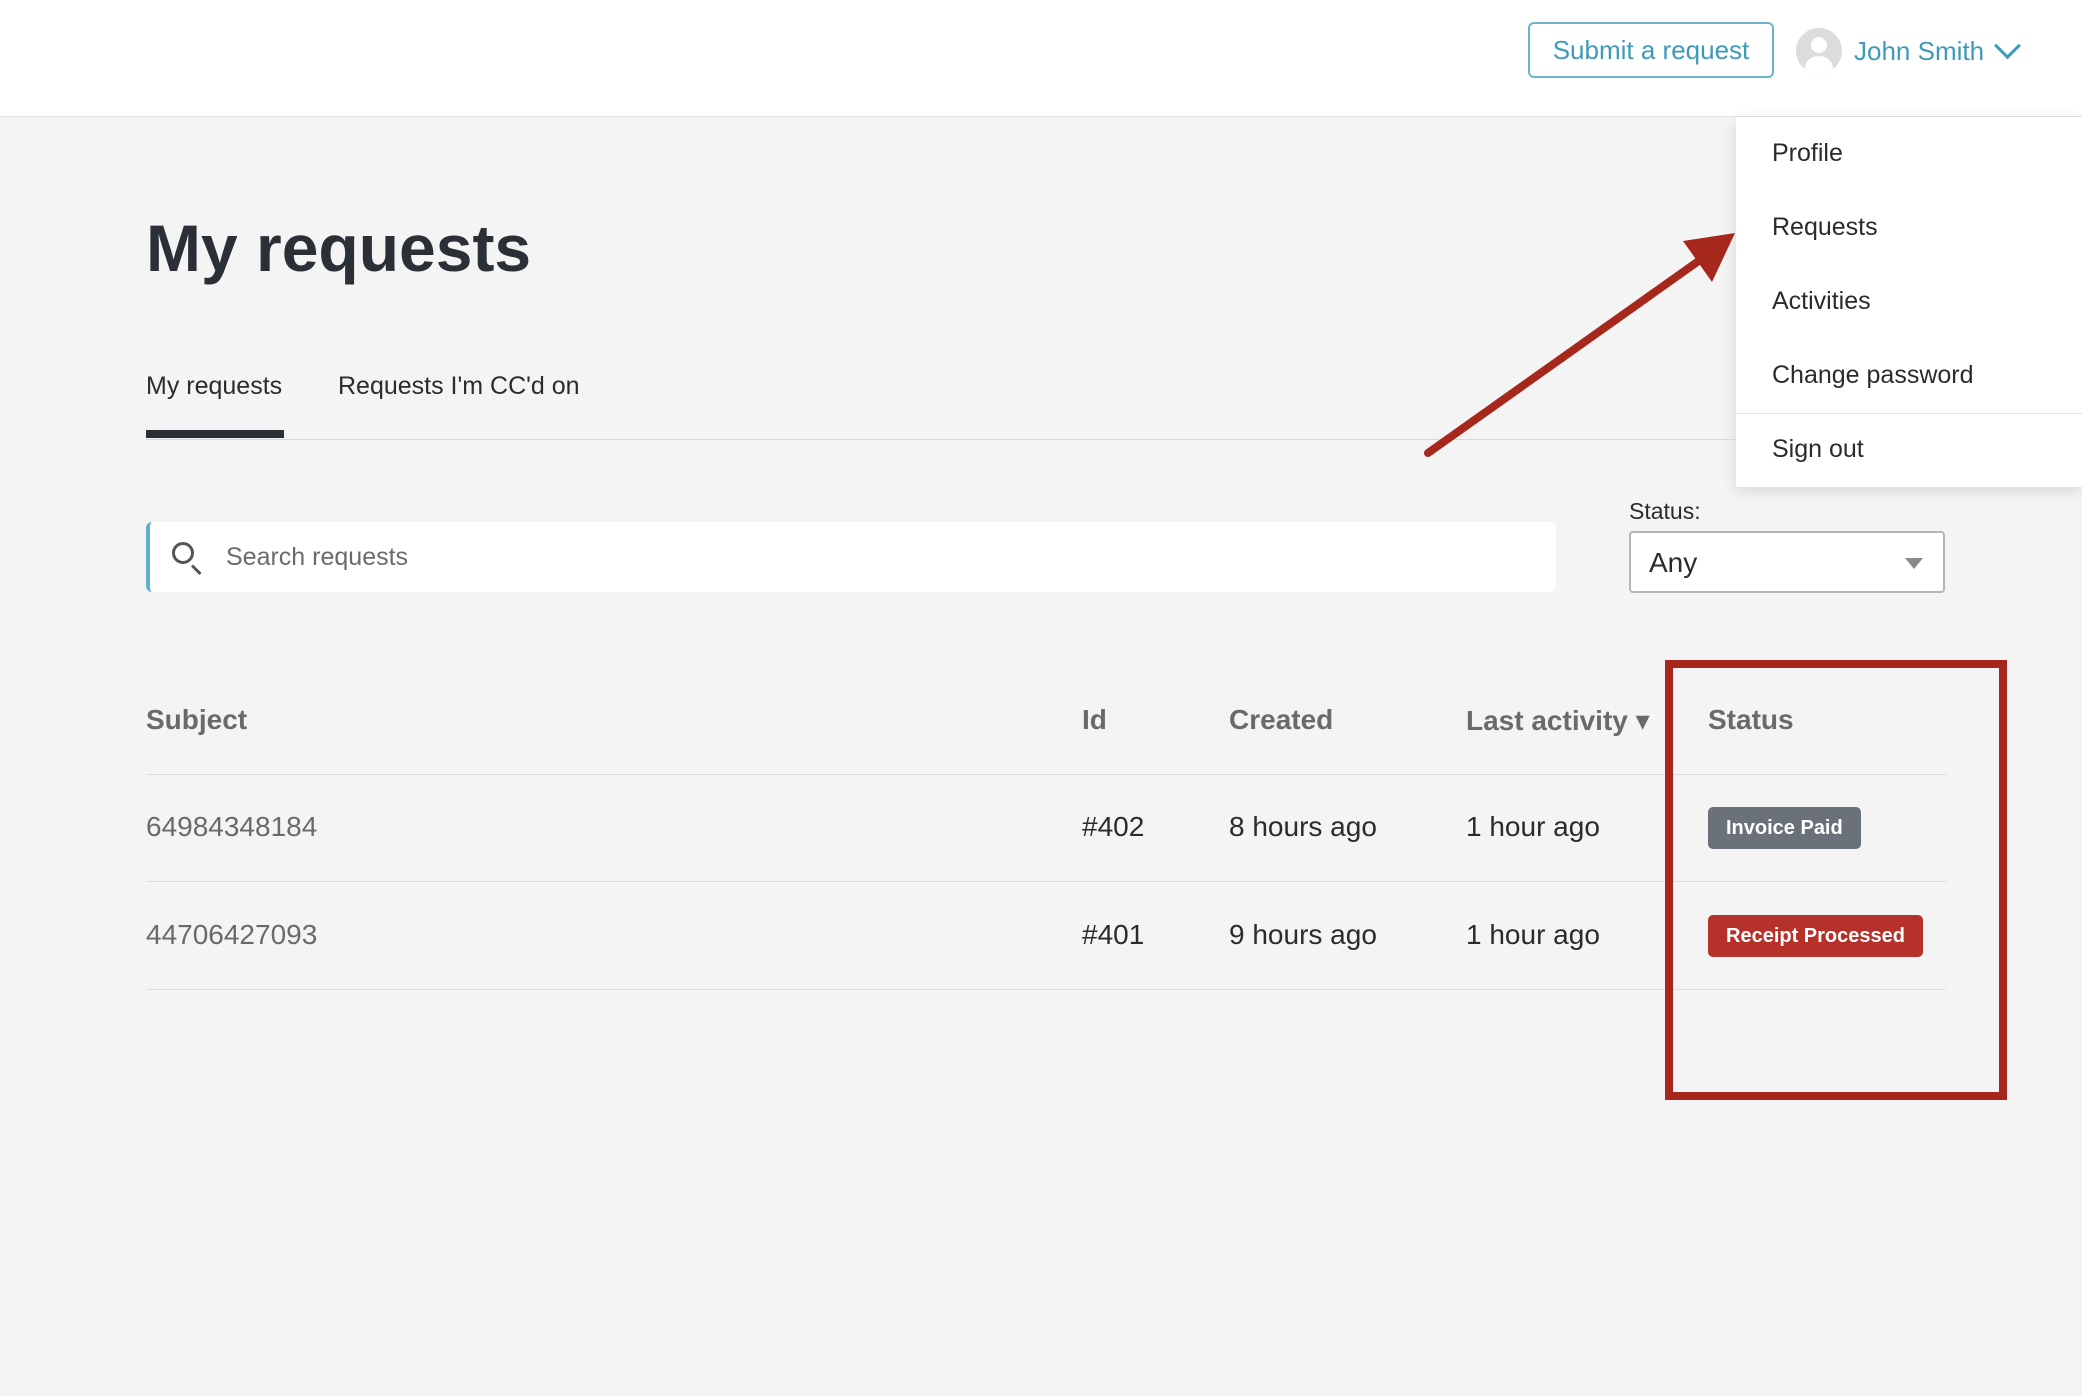 This screenshot has height=1396, width=2082. Describe the element at coordinates (1113, 934) in the screenshot. I see `request-id: #401` at that location.